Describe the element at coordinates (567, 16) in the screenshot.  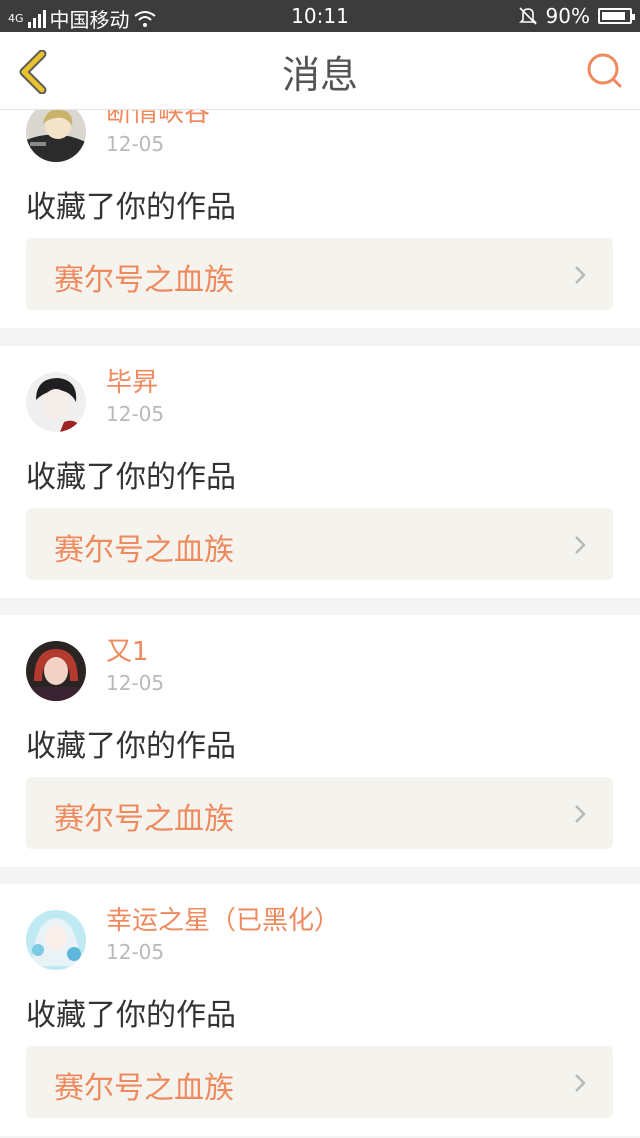
I see `battery-percent: 90%` at that location.